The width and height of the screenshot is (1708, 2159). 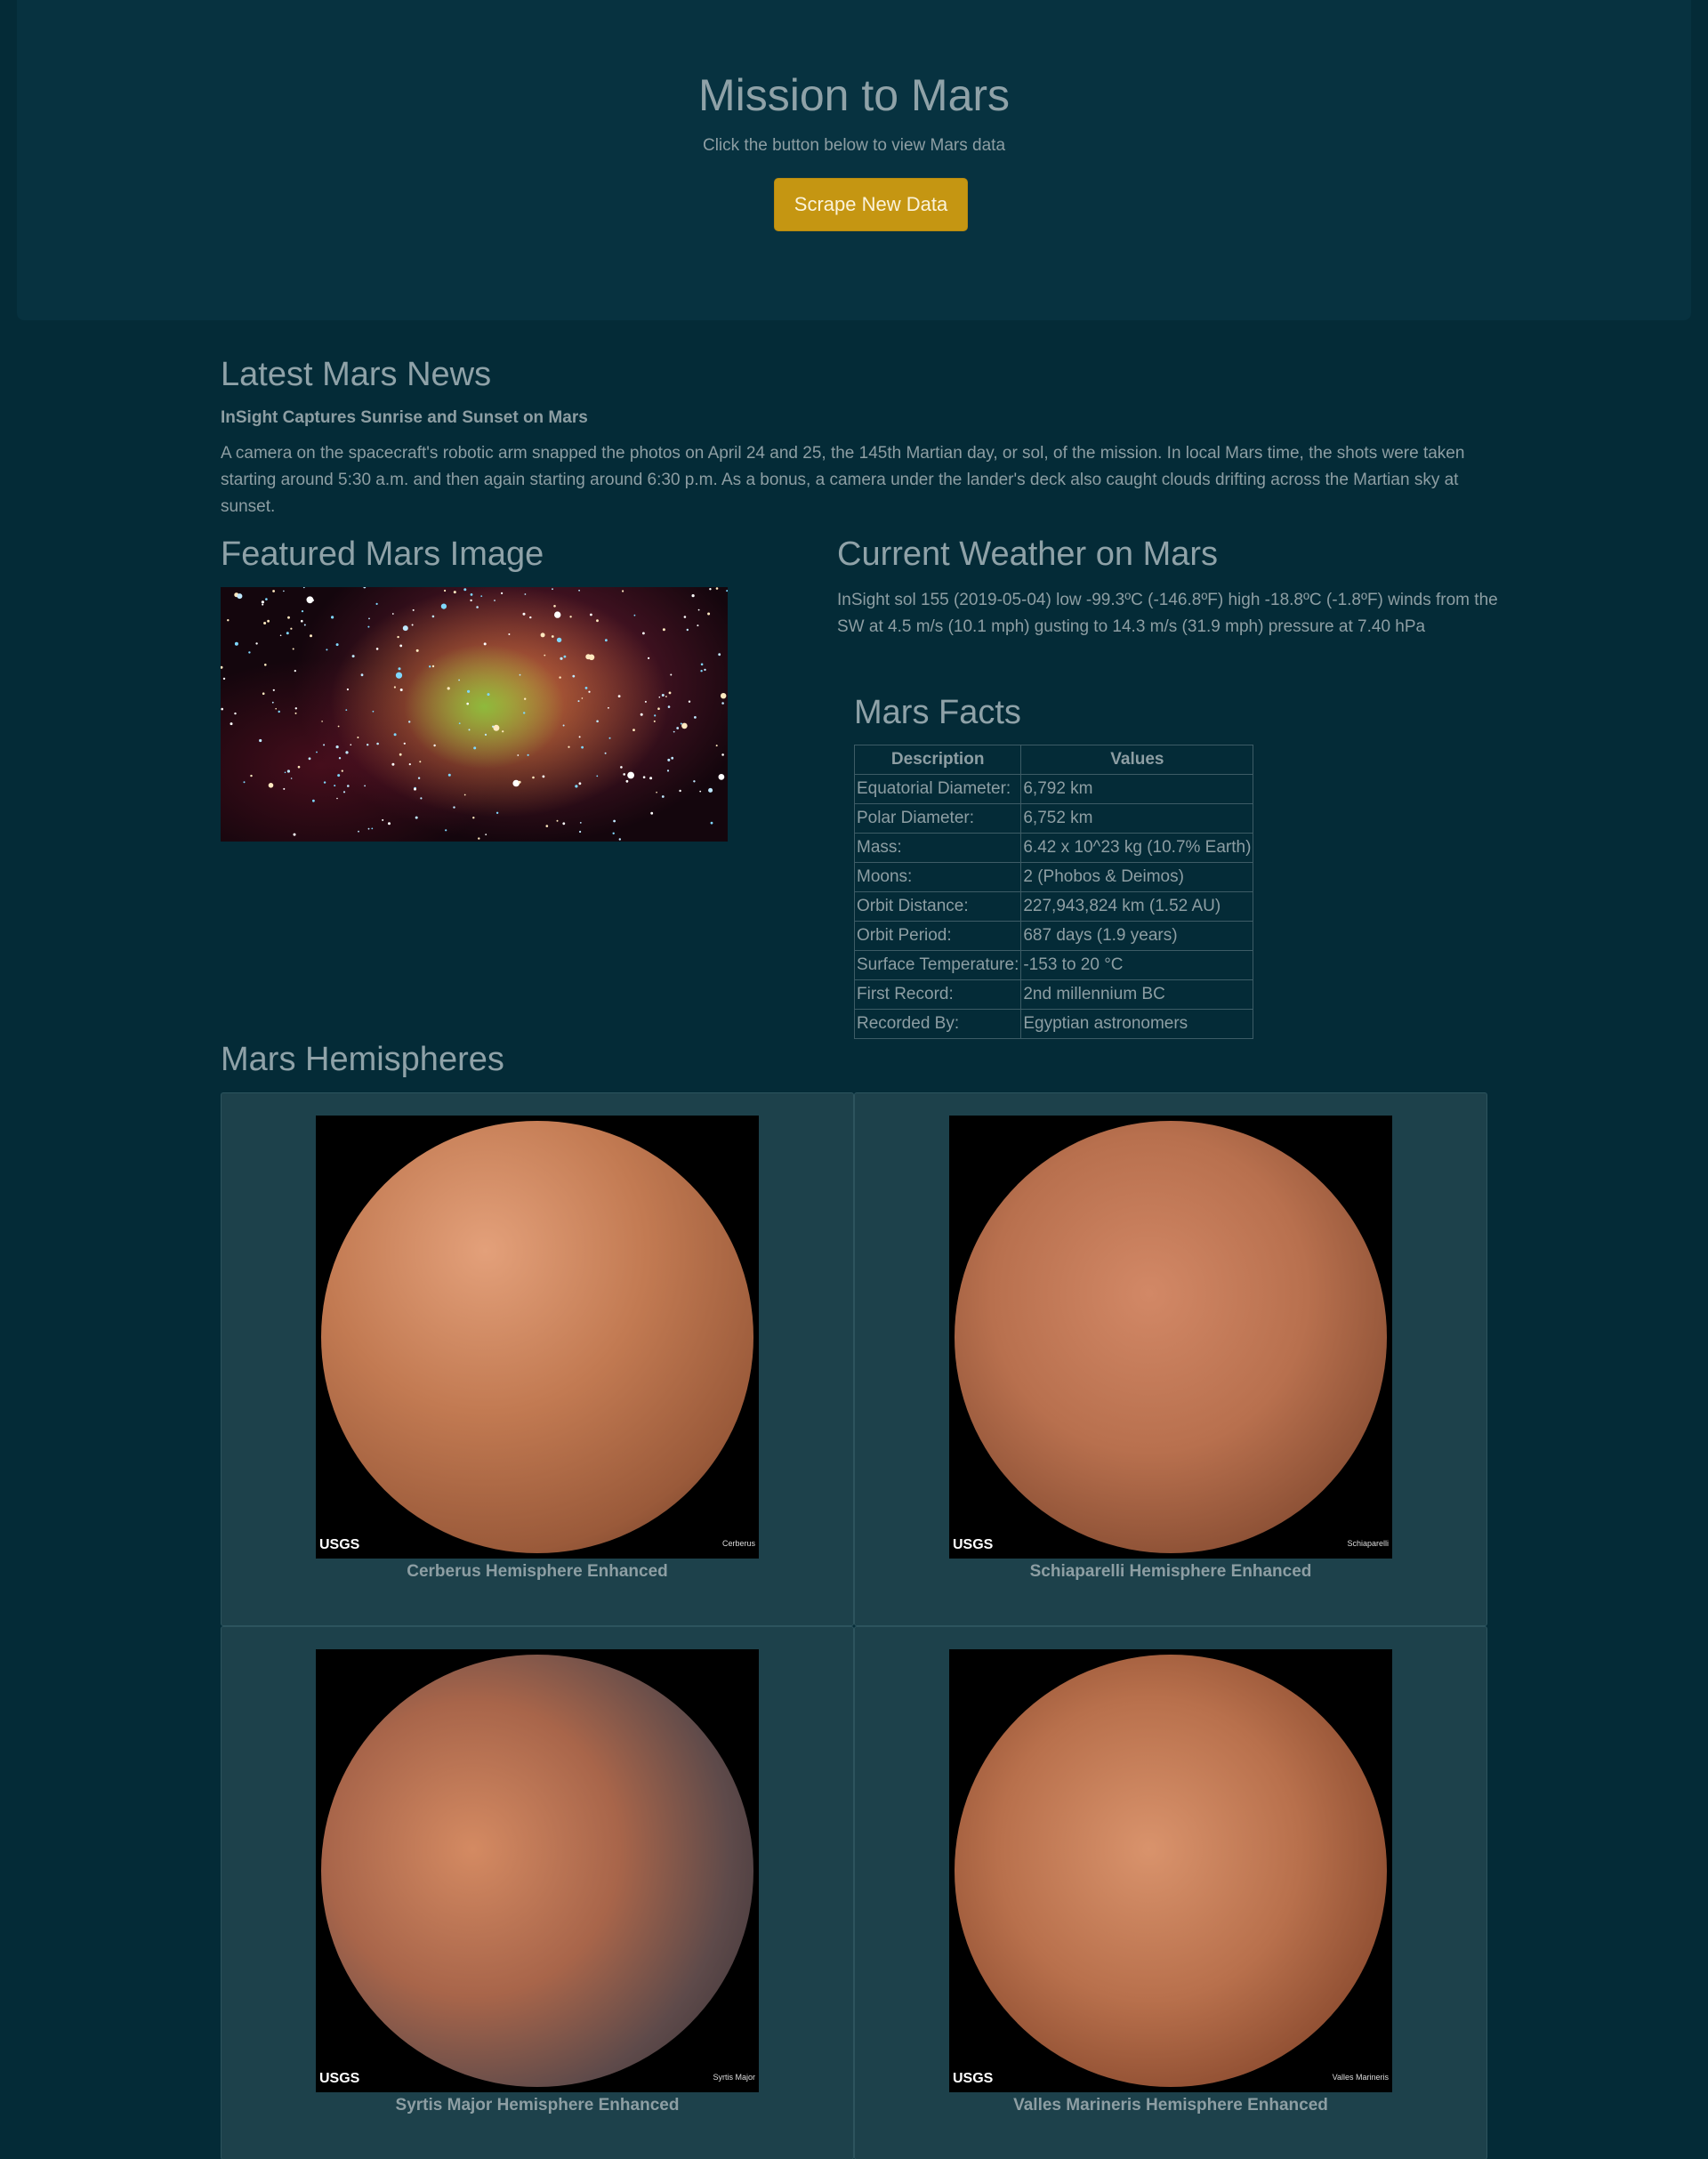 What do you see at coordinates (937, 995) in the screenshot?
I see `fact-description: First Record:` at bounding box center [937, 995].